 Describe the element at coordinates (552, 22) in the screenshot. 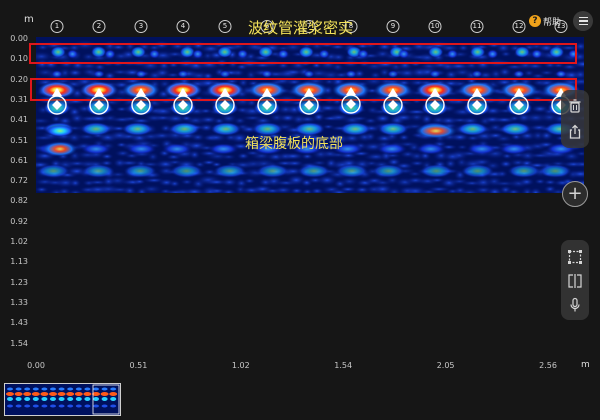

I see `help-label: 帮助` at that location.